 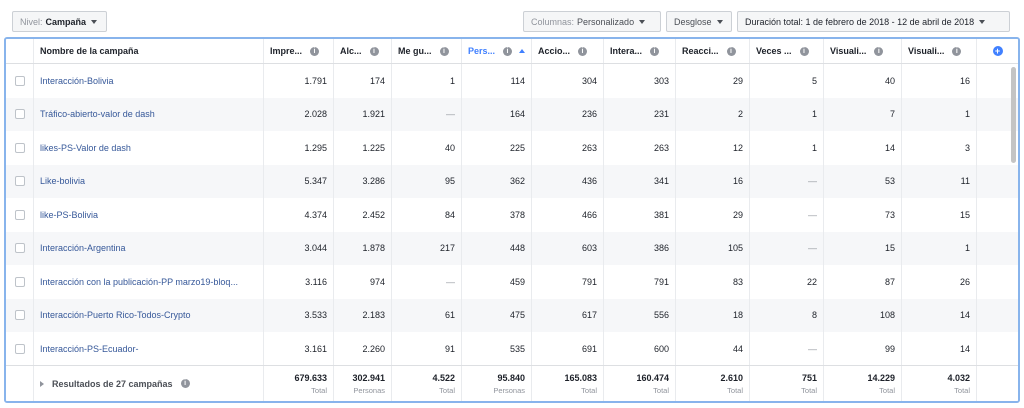 I want to click on campaign-link: Interacción-Bolivia, so click(x=77, y=81).